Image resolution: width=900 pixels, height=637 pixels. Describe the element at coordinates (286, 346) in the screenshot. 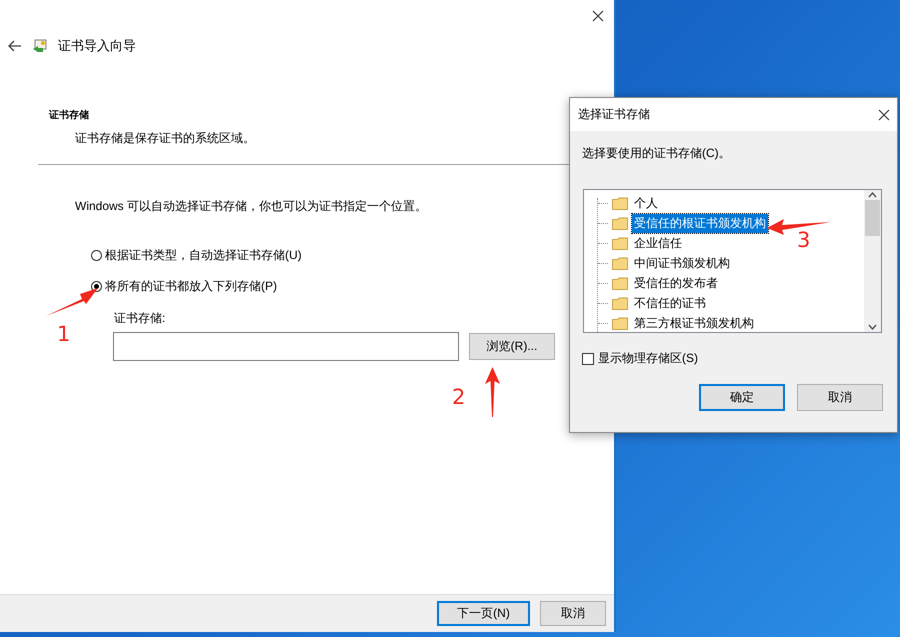

I see `store-input-field` at that location.